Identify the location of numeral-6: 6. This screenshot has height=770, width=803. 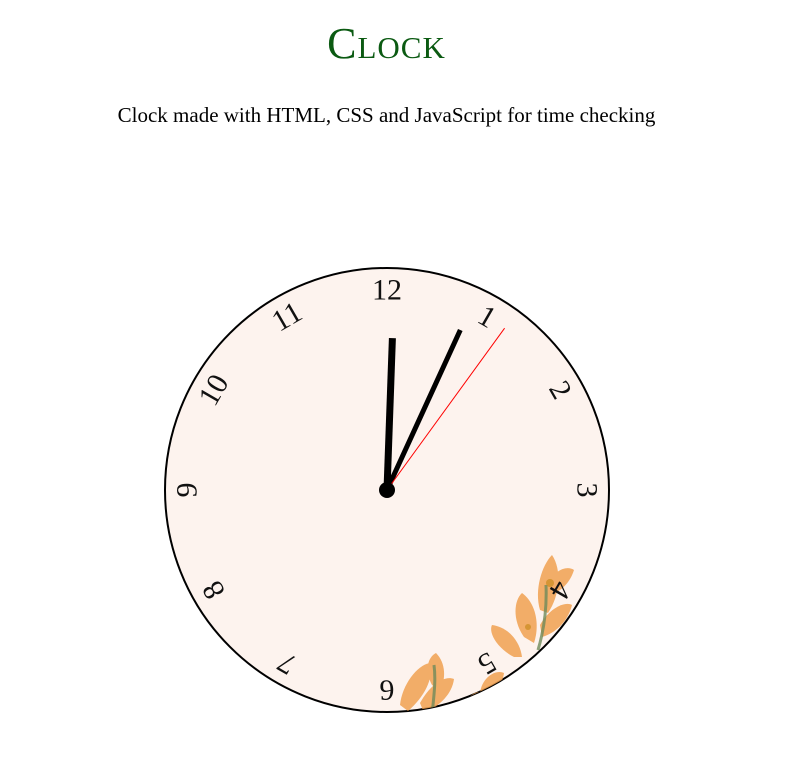
(387, 690).